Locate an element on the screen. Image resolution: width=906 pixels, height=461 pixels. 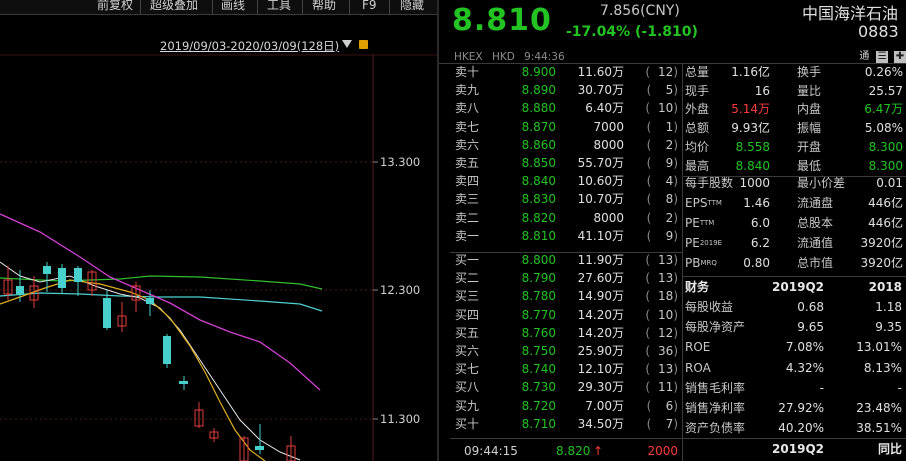
add-icon: ✚ is located at coordinates (900, 57).